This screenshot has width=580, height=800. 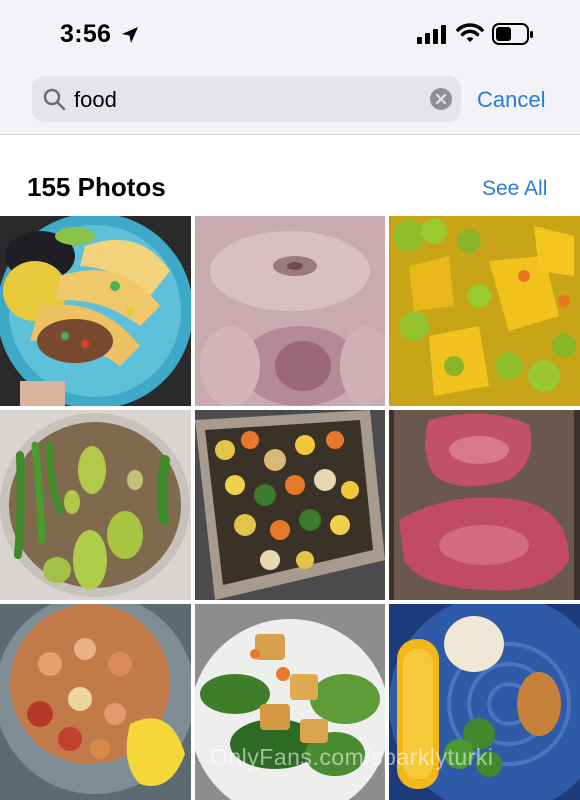 I want to click on photo-thumbnail-potatoes-broccoli, so click(x=484, y=311).